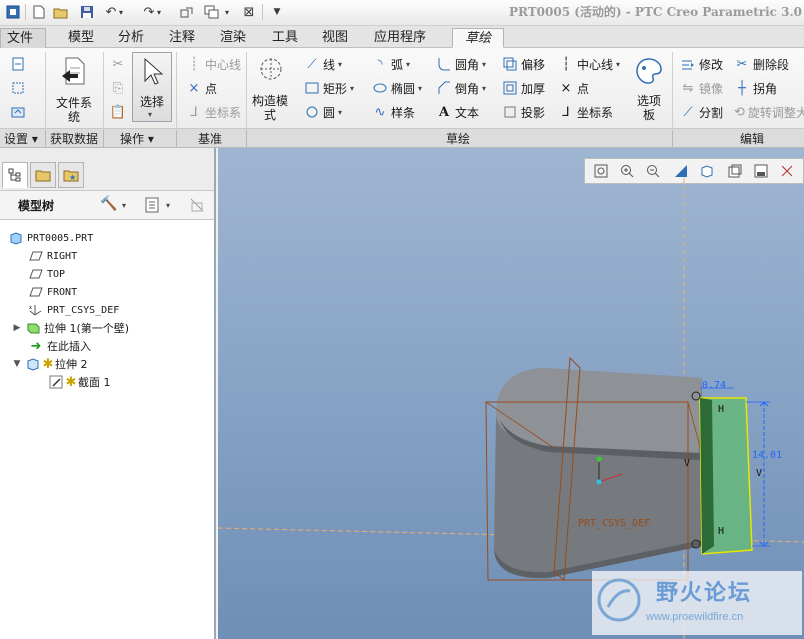 This screenshot has height=639, width=804. Describe the element at coordinates (523, 64) in the screenshot. I see `offset-button: 偏移` at that location.